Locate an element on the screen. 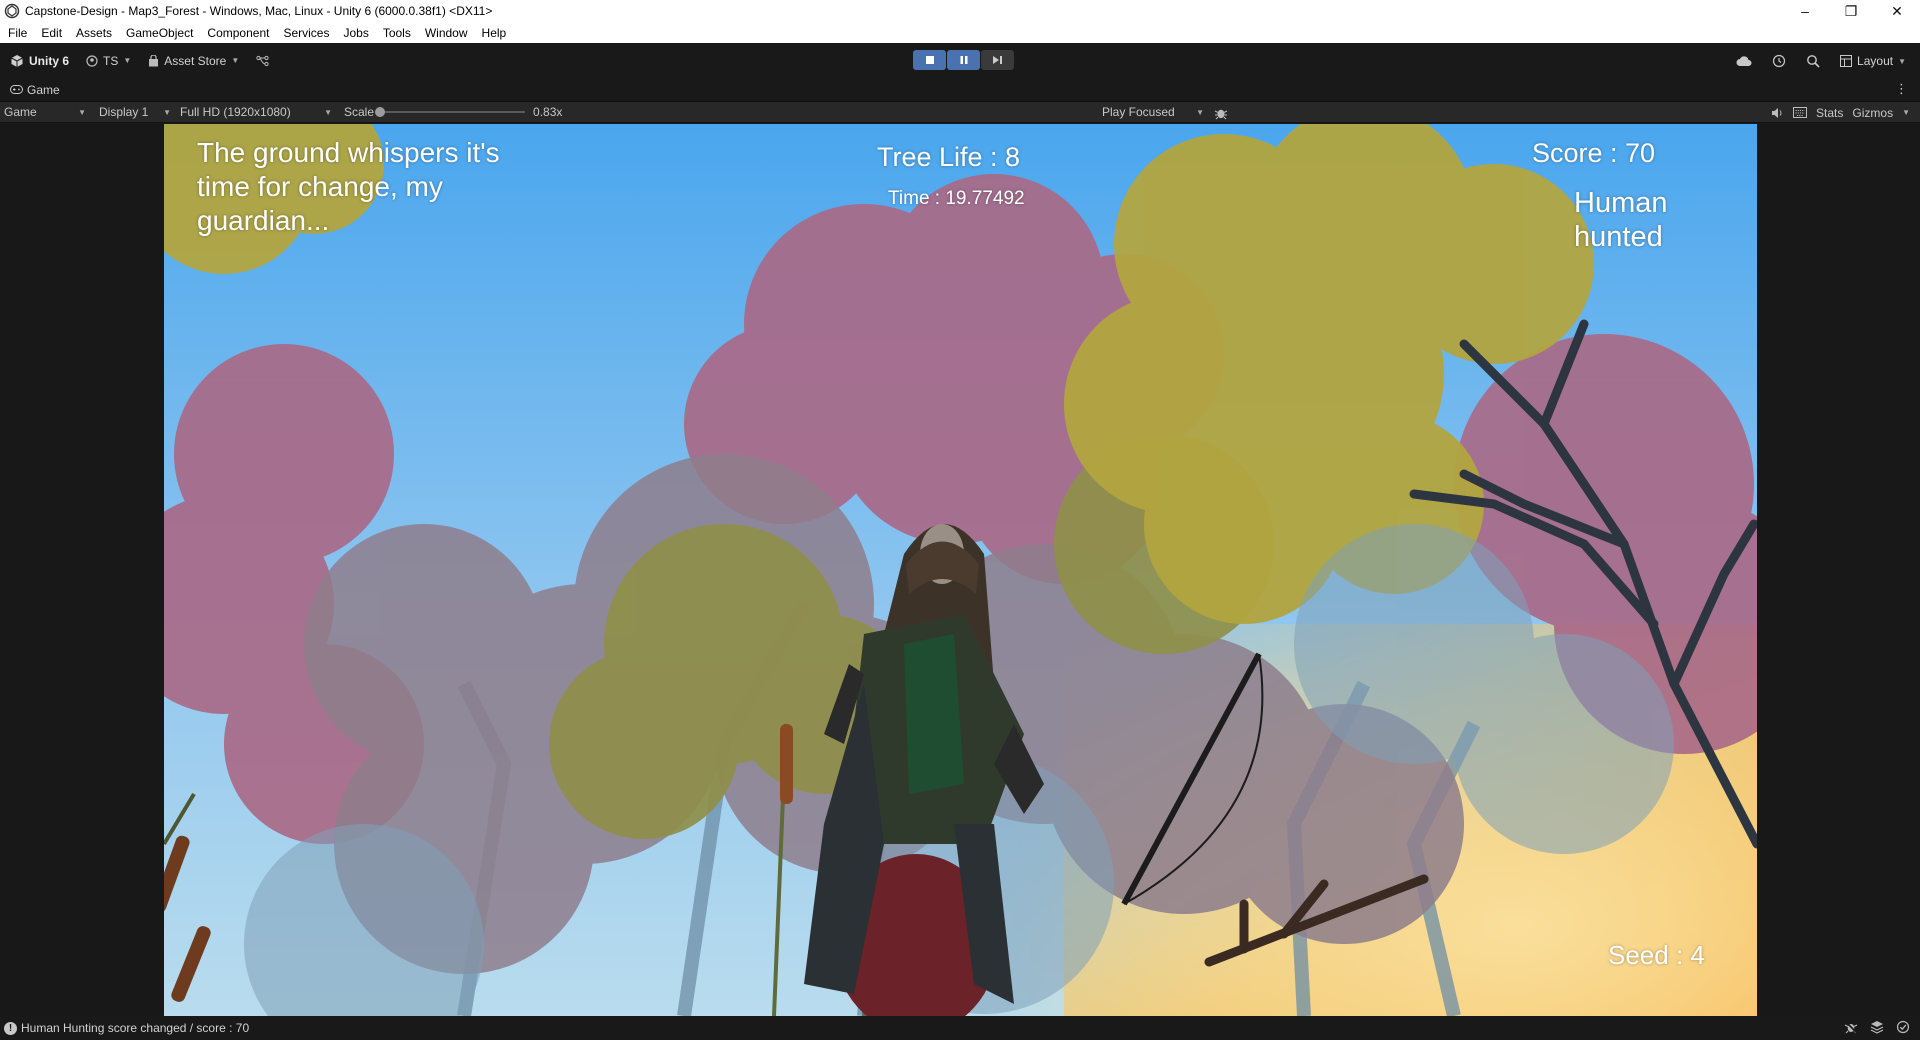  minimize-button: – is located at coordinates (1805, 11).